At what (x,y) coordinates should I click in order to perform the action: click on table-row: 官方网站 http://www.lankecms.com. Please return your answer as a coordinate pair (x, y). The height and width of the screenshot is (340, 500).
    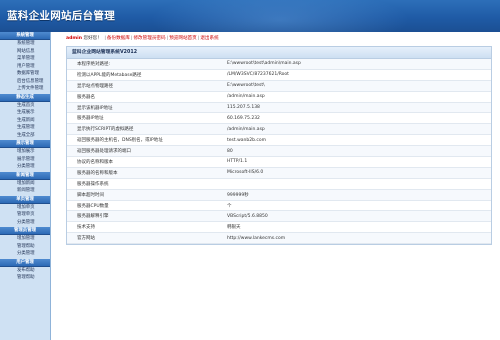
    Looking at the image, I should click on (279, 238).